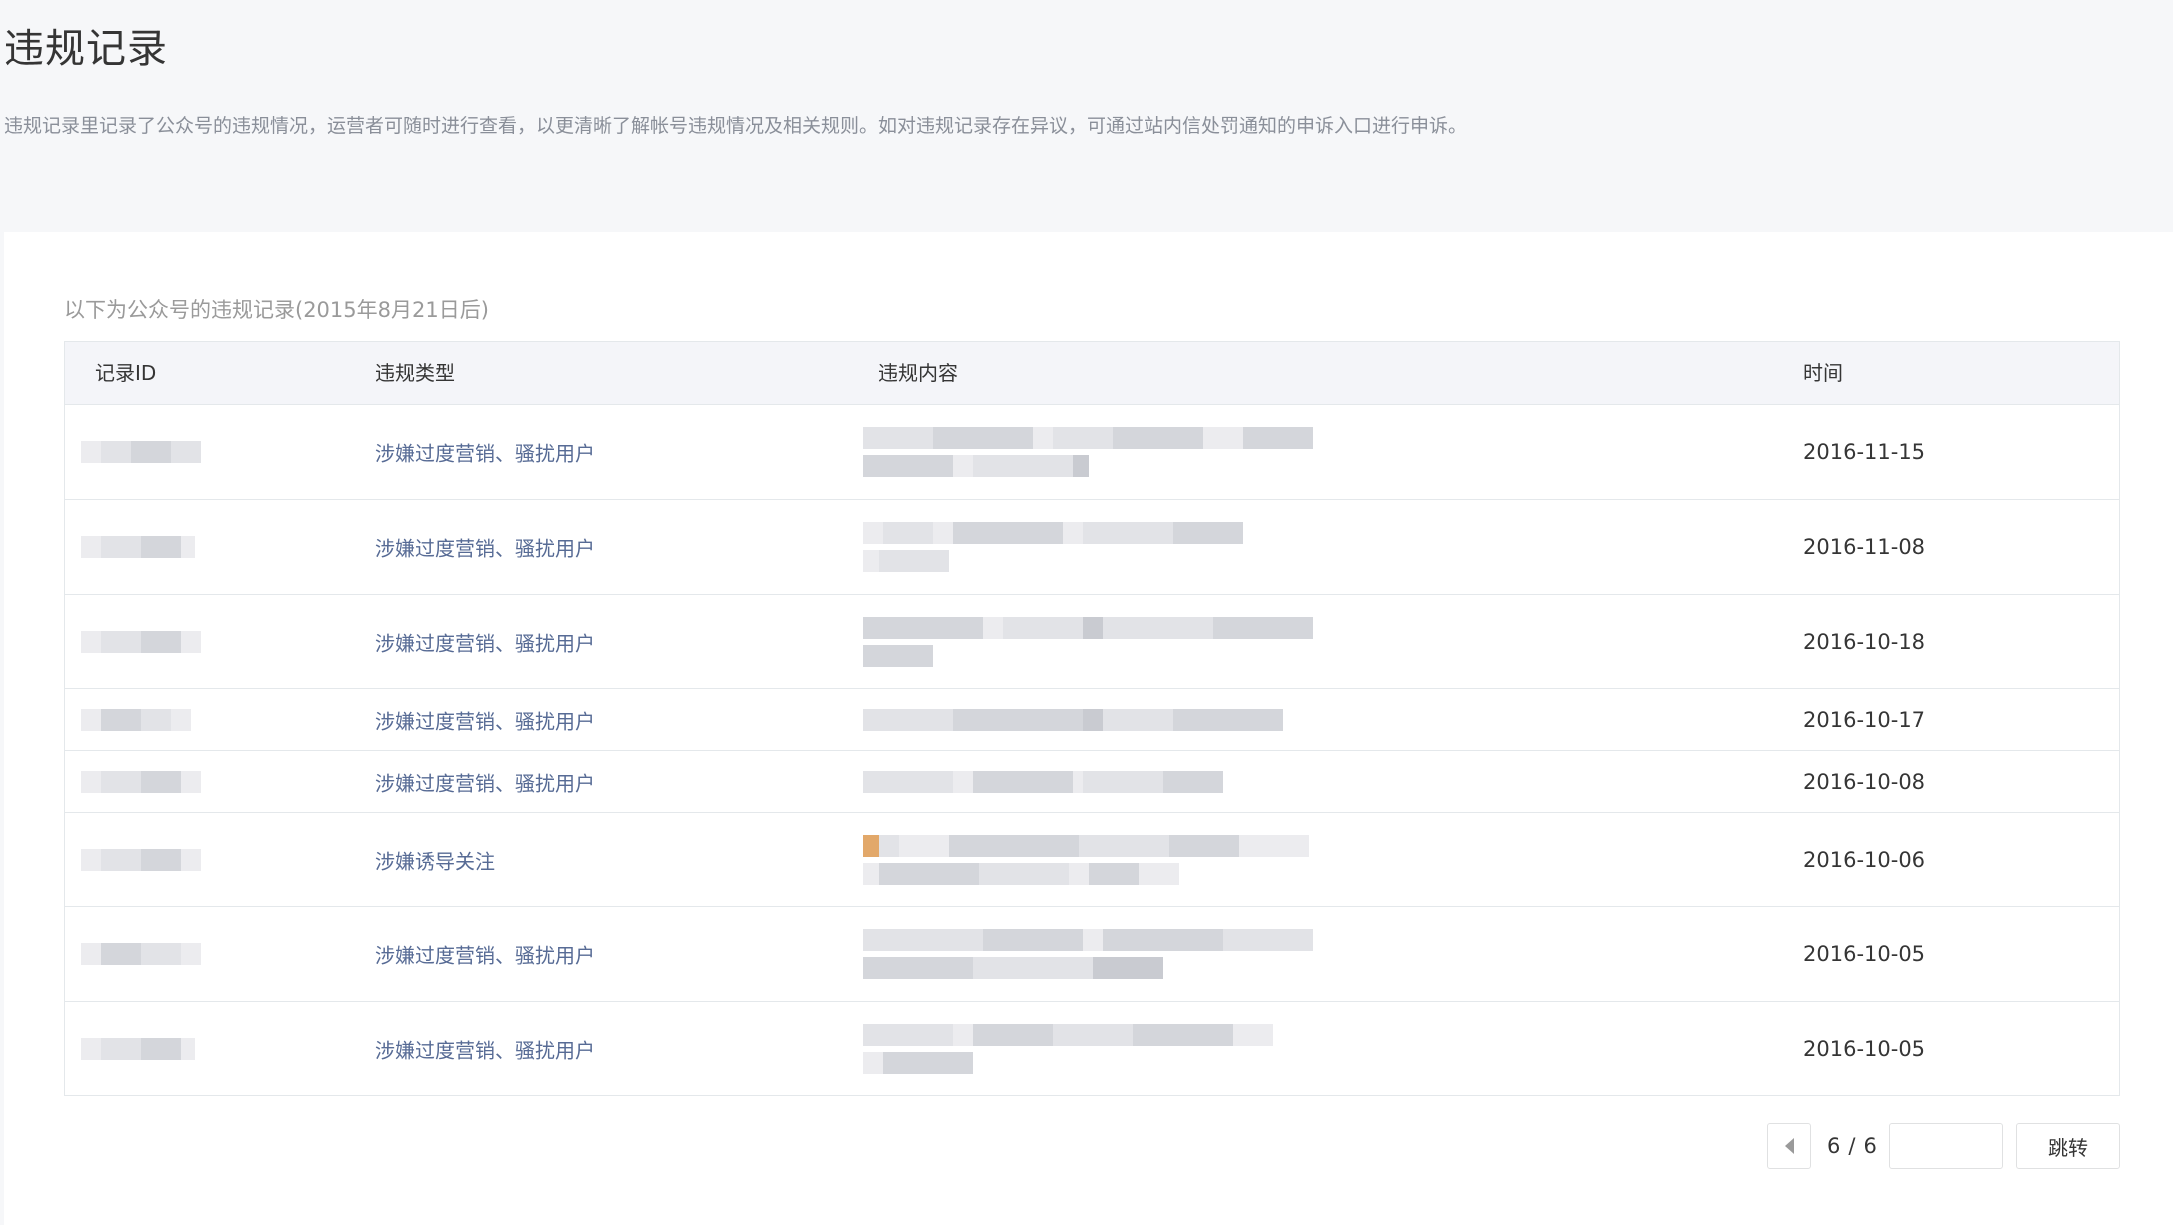  What do you see at coordinates (86, 49) in the screenshot?
I see `page-title: 违规记录` at bounding box center [86, 49].